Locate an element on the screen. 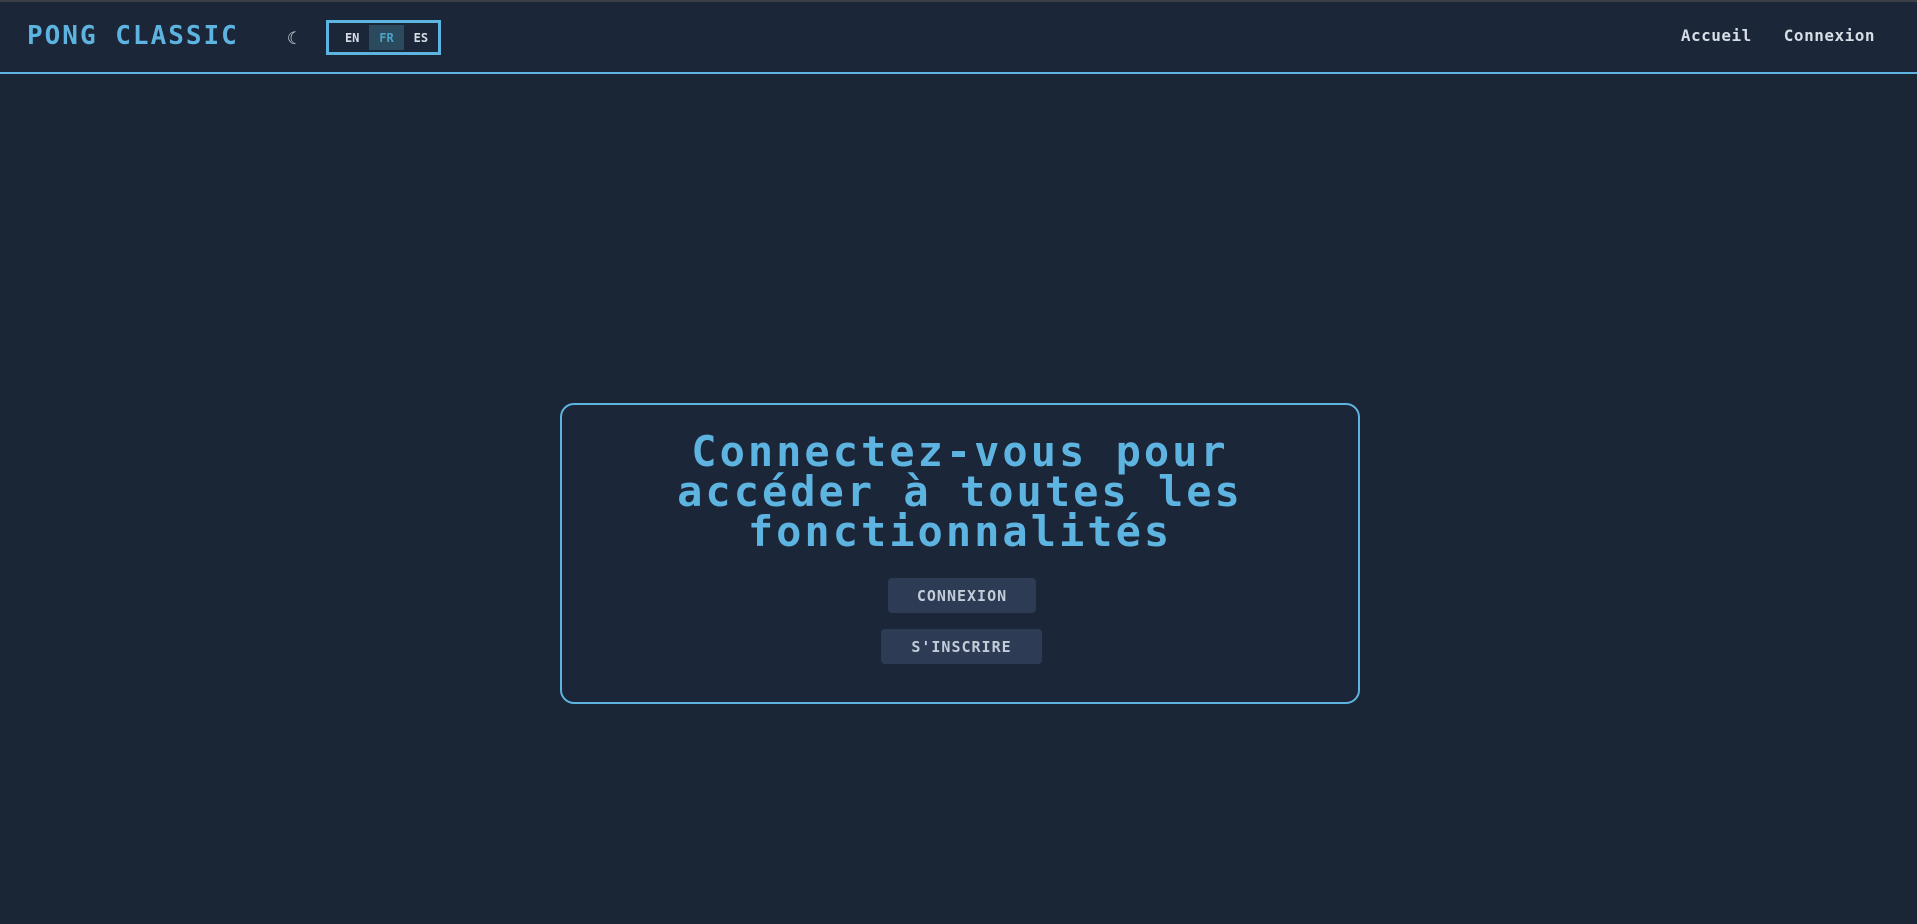 The image size is (1917, 924). signup-button: S'INSCRIRE is located at coordinates (961, 646).